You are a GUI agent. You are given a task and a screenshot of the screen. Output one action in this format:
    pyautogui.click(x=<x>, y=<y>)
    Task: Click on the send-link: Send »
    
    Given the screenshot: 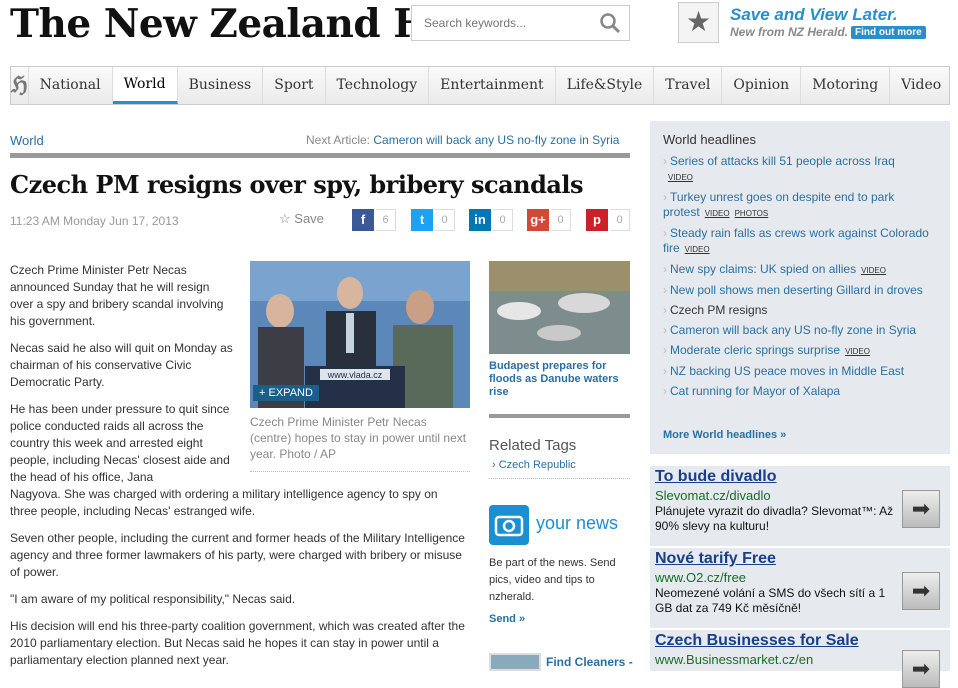 What is the action you would take?
    pyautogui.click(x=507, y=619)
    